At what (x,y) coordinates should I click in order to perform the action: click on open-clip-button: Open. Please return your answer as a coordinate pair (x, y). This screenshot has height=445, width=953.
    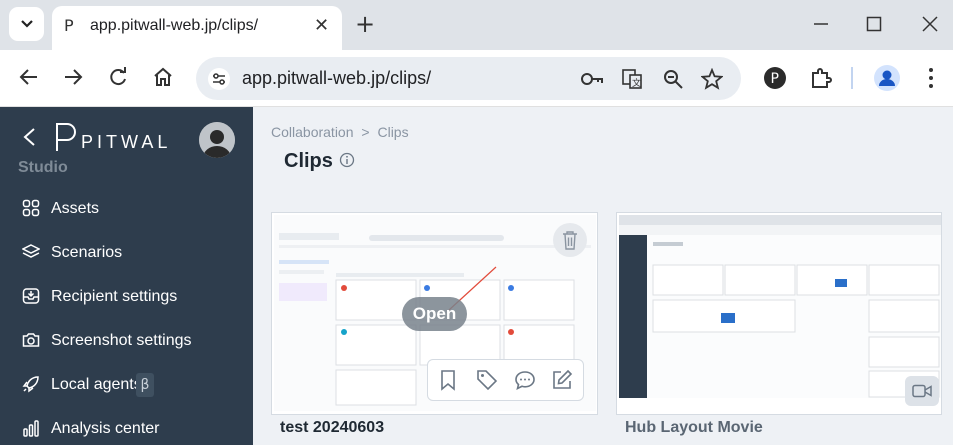
    Looking at the image, I should click on (434, 314).